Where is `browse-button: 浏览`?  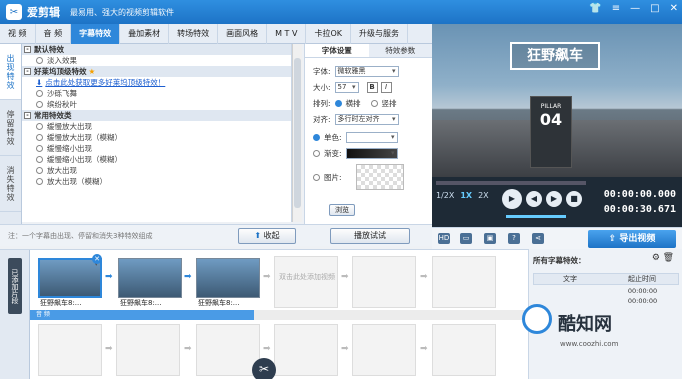
browse-button: 浏览 is located at coordinates (342, 210).